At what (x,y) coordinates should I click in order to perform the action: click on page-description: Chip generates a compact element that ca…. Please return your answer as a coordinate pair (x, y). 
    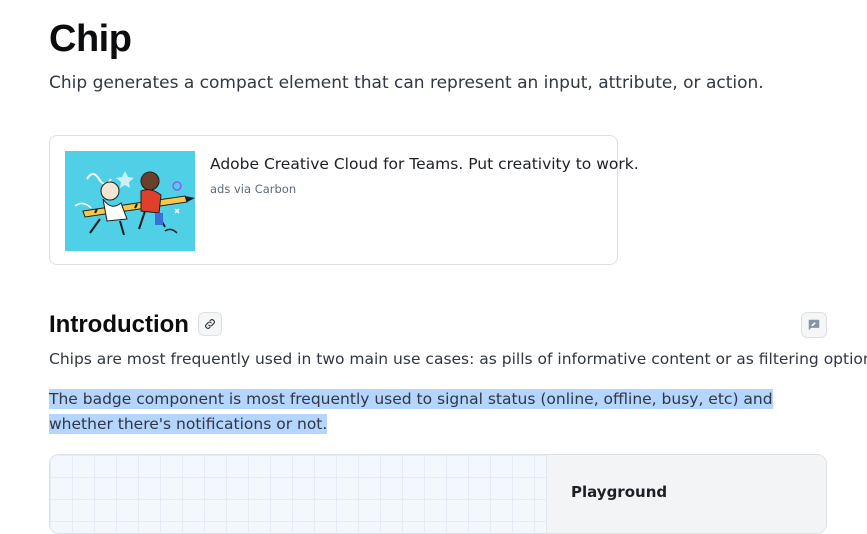
    Looking at the image, I should click on (406, 83).